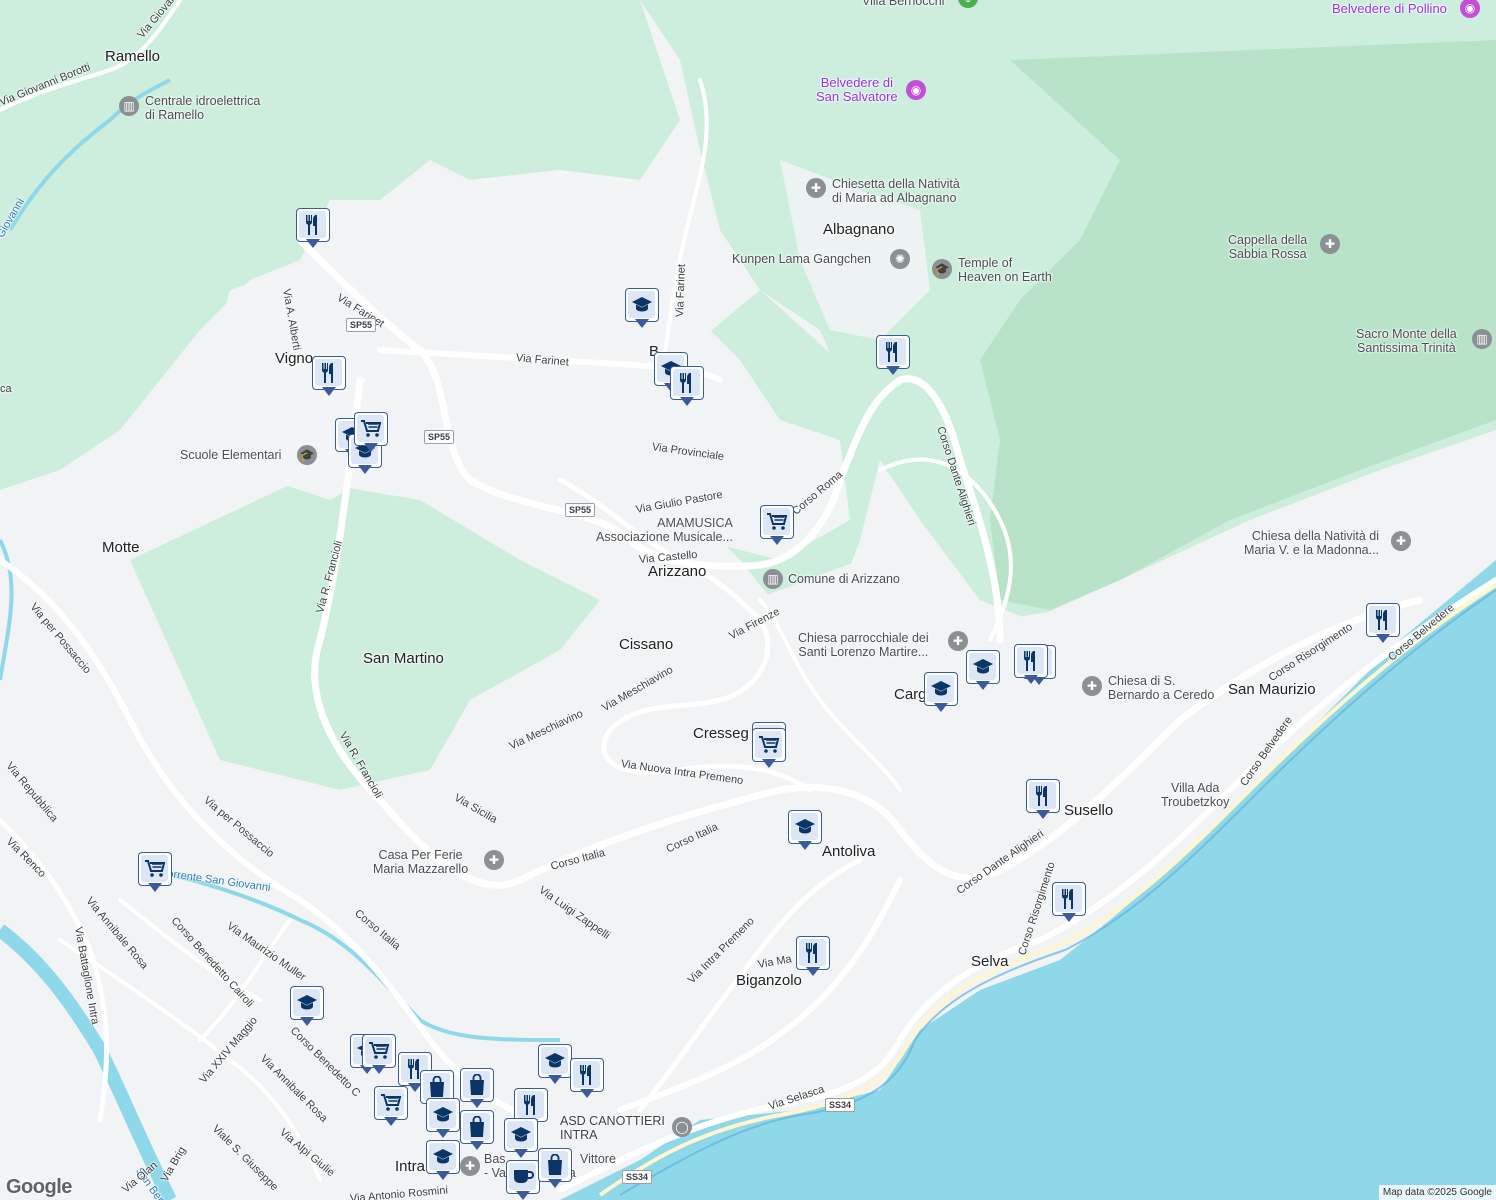 This screenshot has width=1496, height=1200. What do you see at coordinates (403, 658) in the screenshot?
I see `place-san-martino: San Martino` at bounding box center [403, 658].